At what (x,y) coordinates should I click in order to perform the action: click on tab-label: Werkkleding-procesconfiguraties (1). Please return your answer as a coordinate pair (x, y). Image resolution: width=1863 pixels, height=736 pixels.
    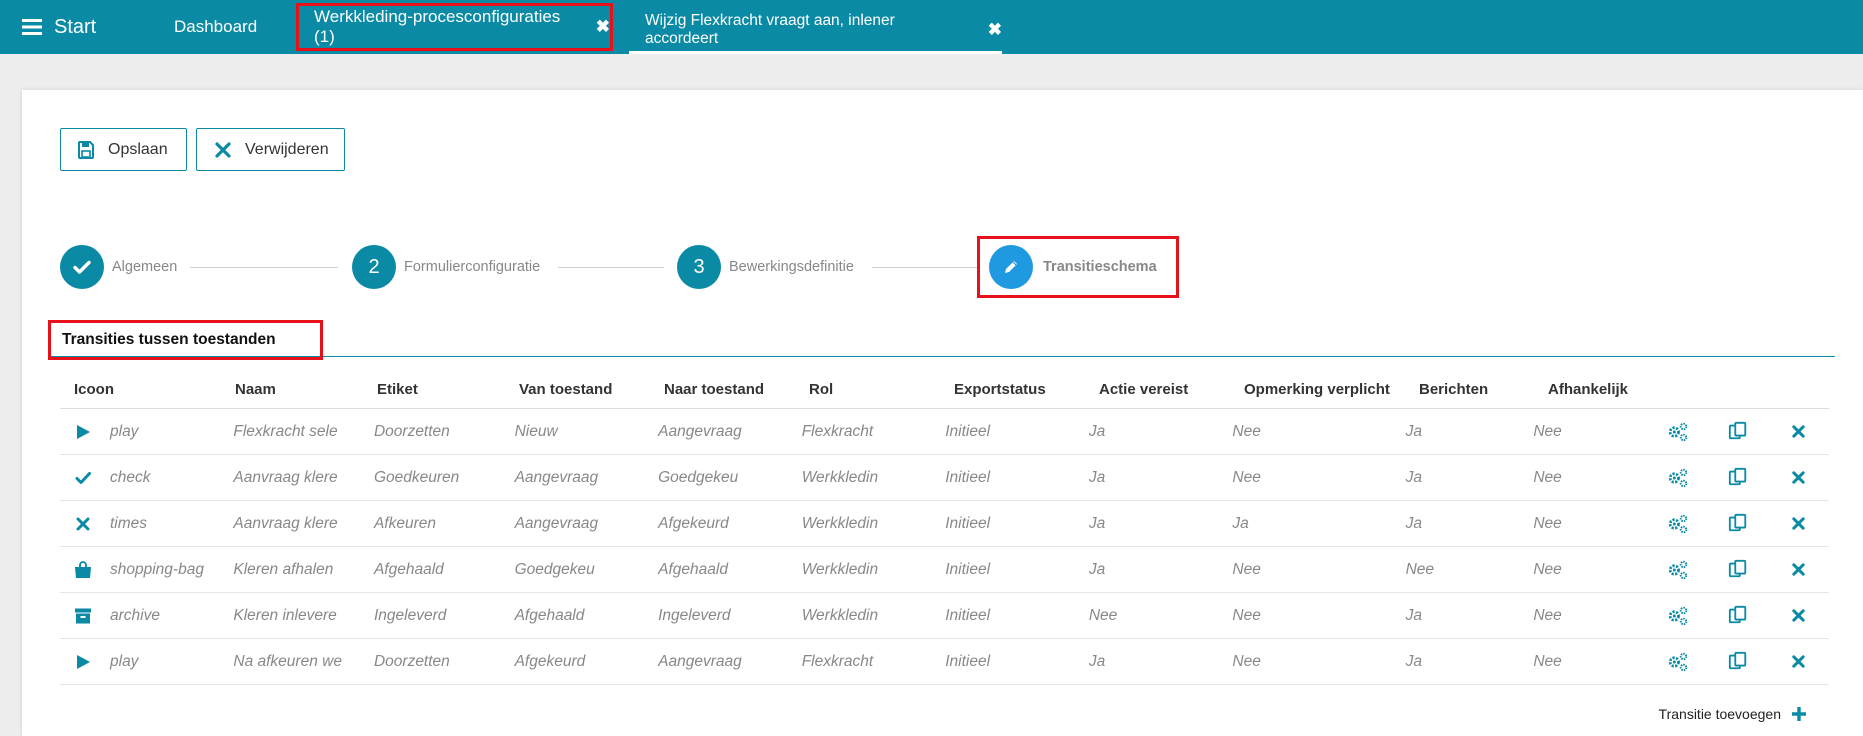
    Looking at the image, I should click on (437, 26).